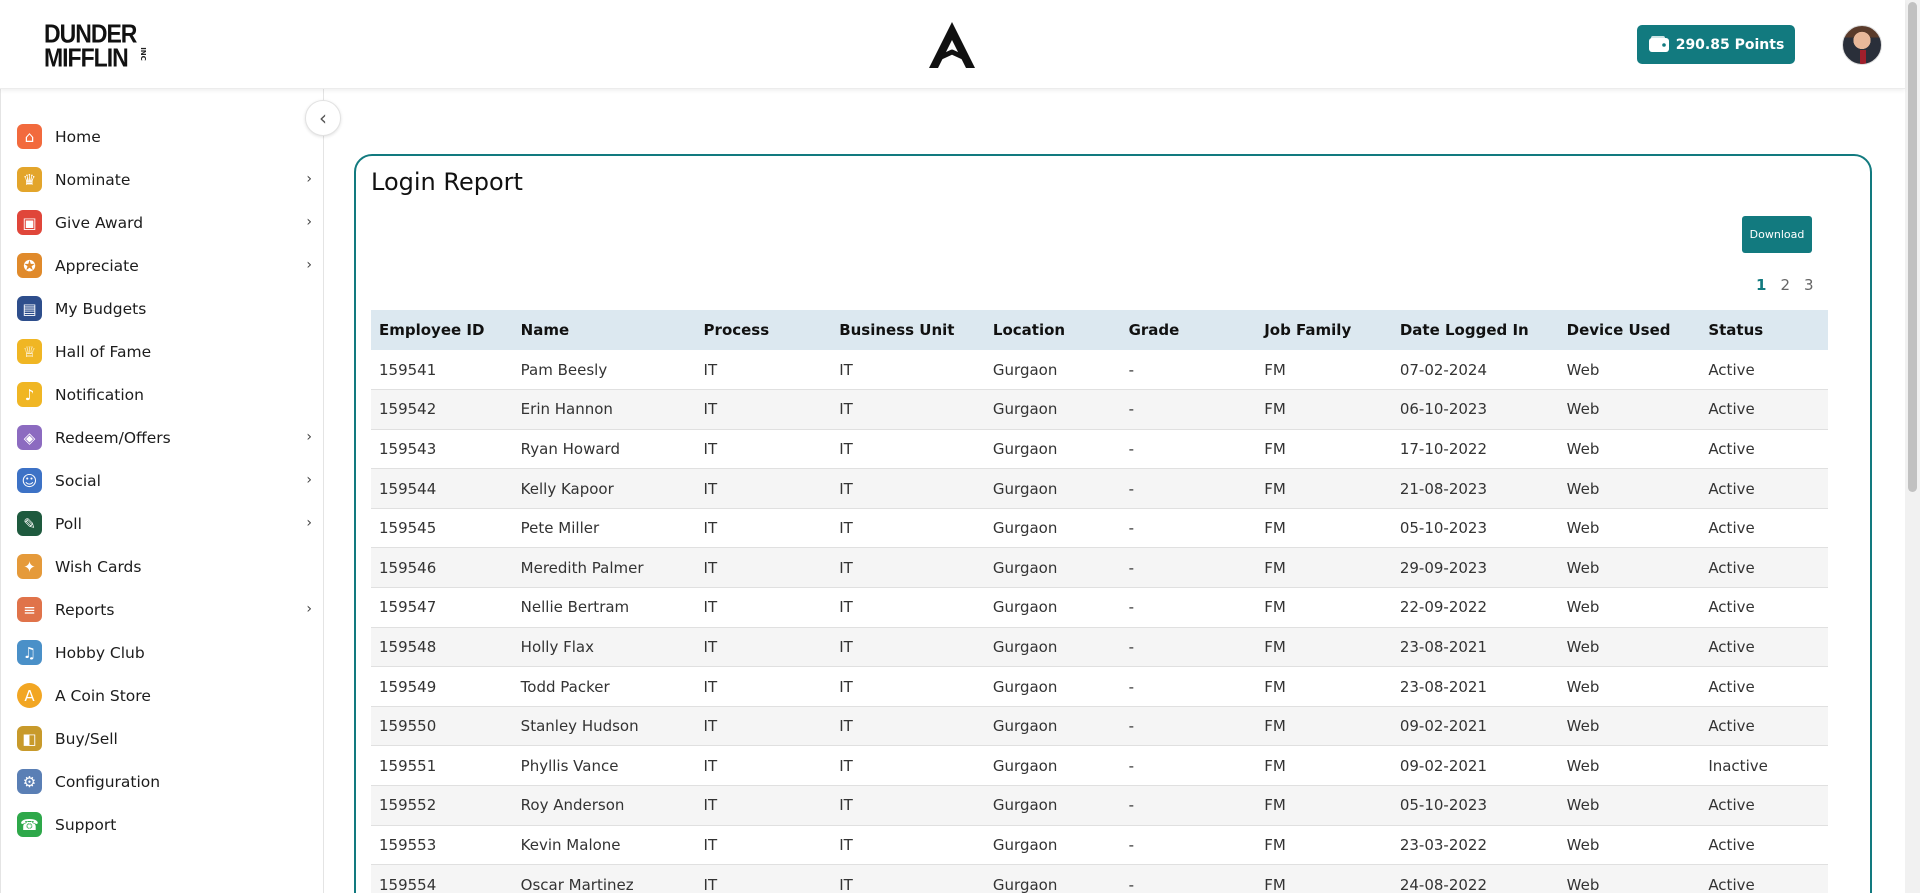  What do you see at coordinates (29, 824) in the screenshot?
I see `phone-icon: ☎` at bounding box center [29, 824].